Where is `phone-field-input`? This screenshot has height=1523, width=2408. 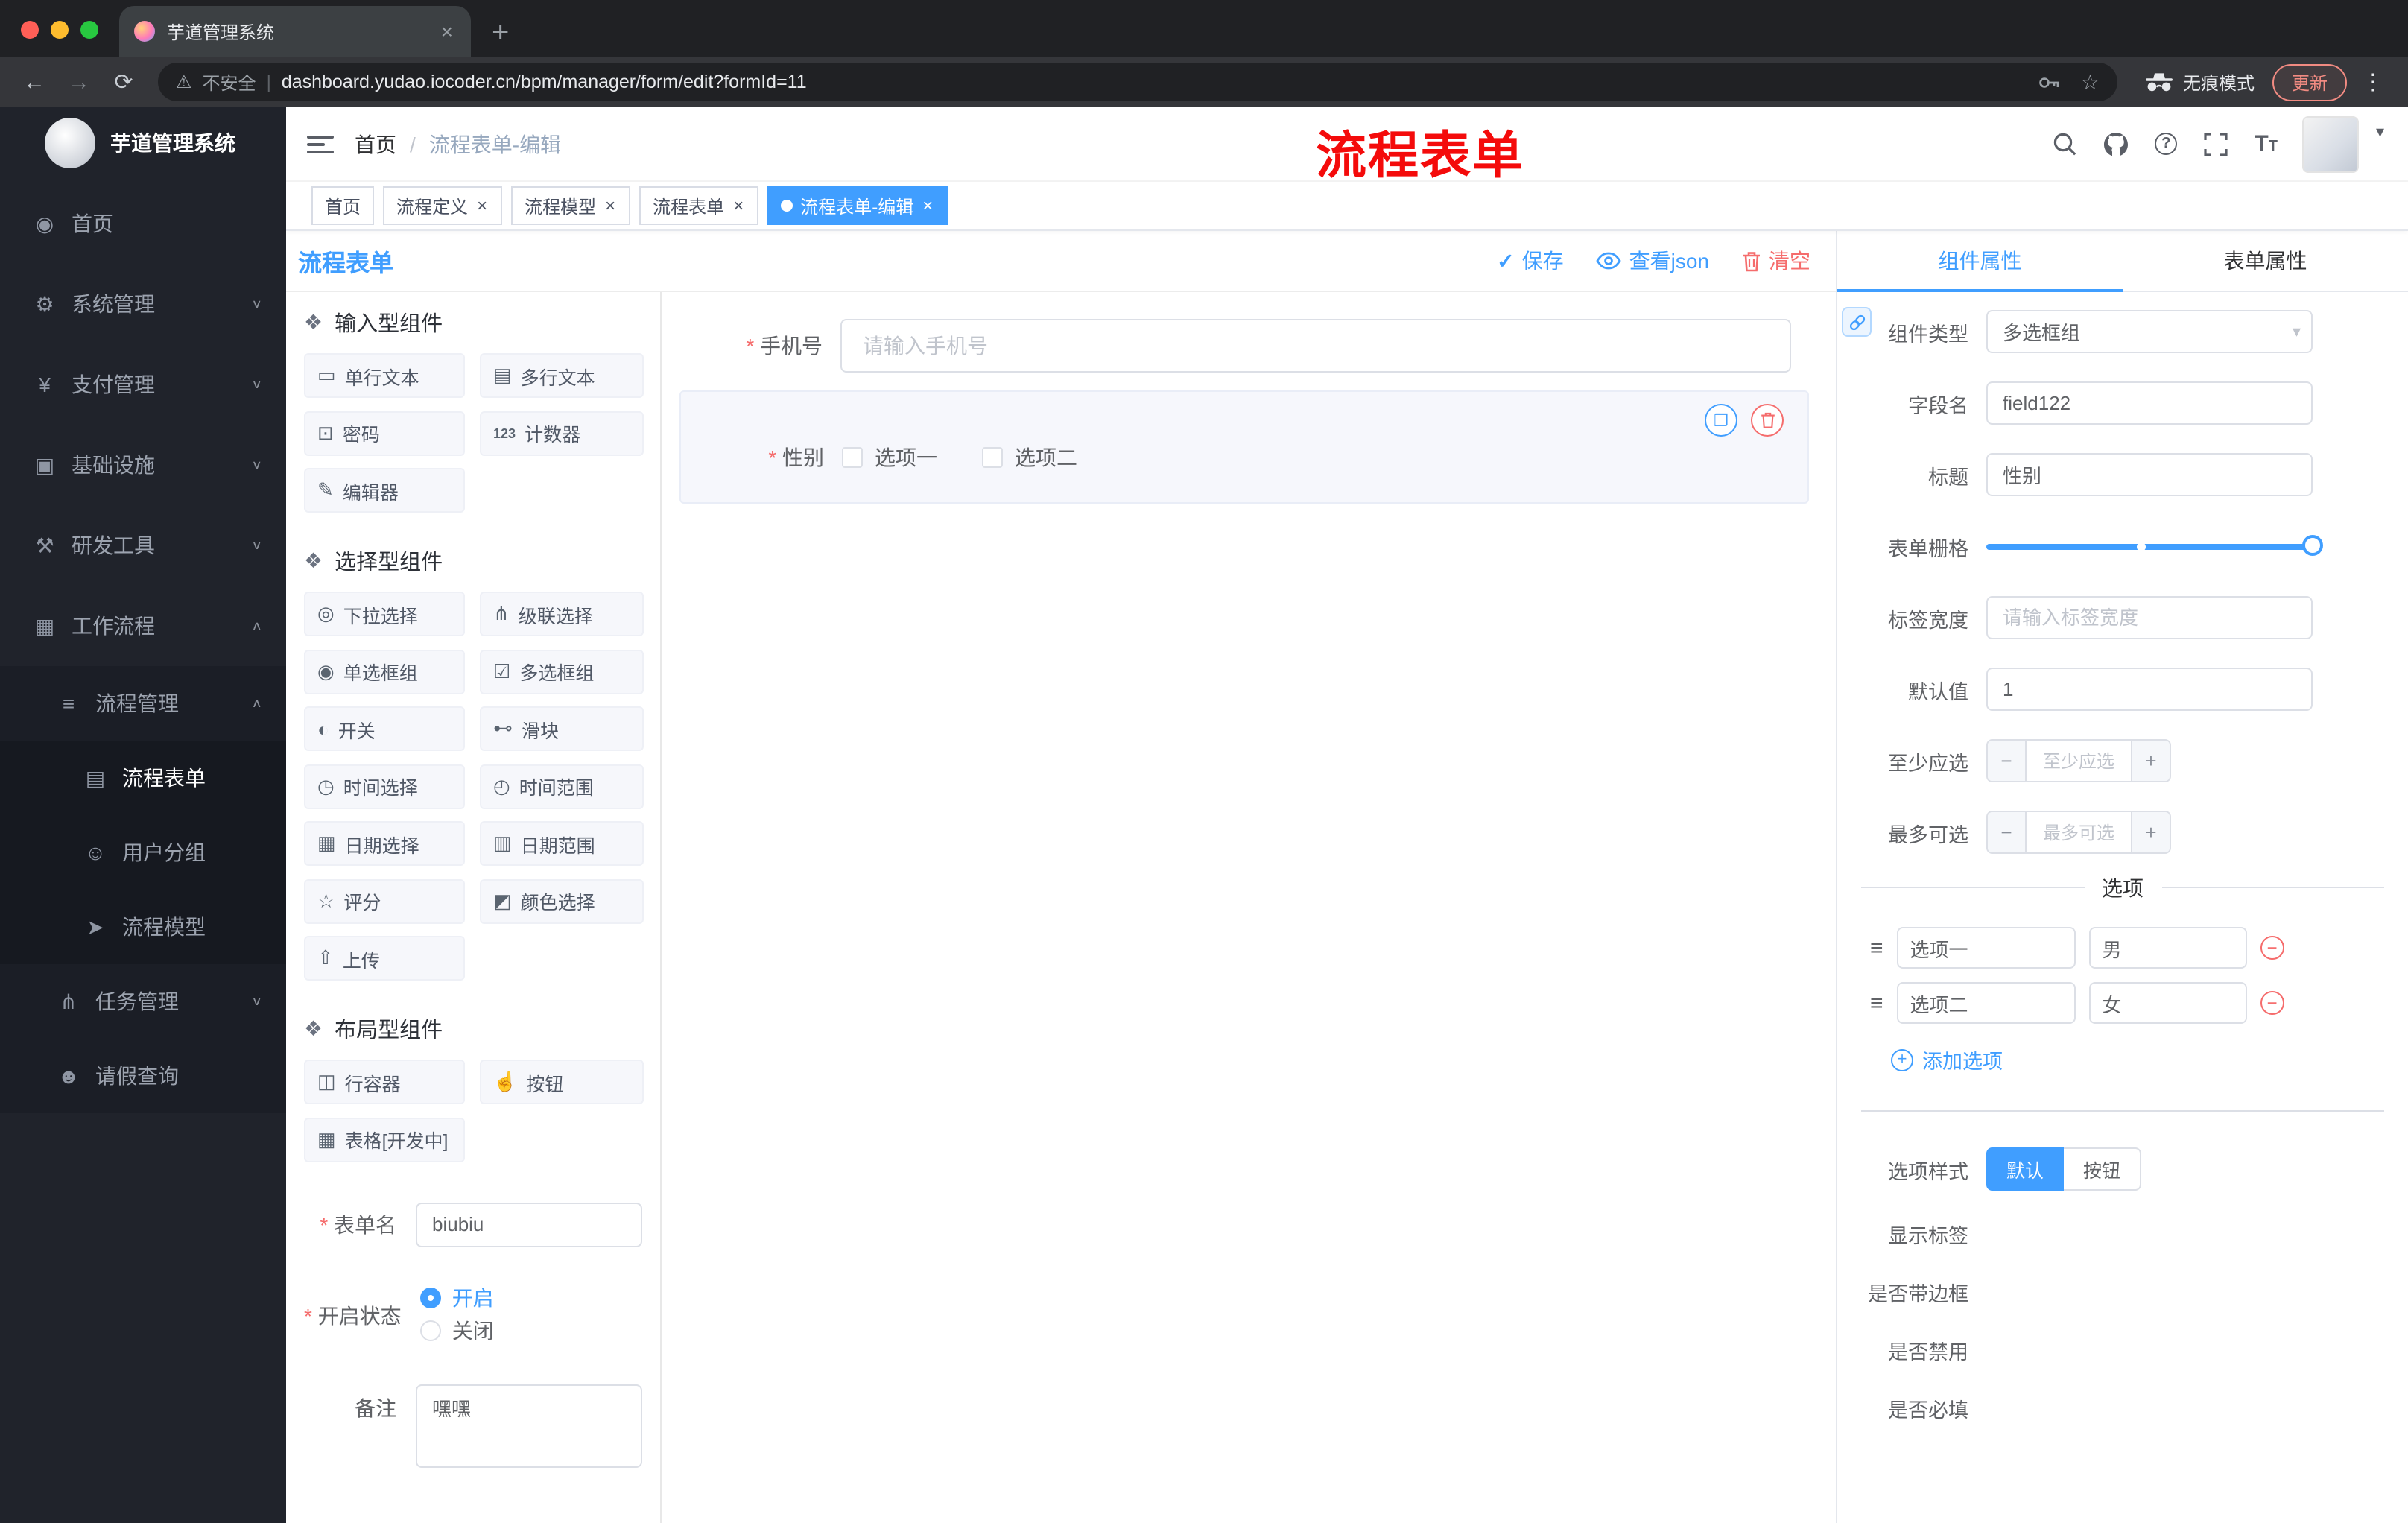
phone-field-input is located at coordinates (1315, 346).